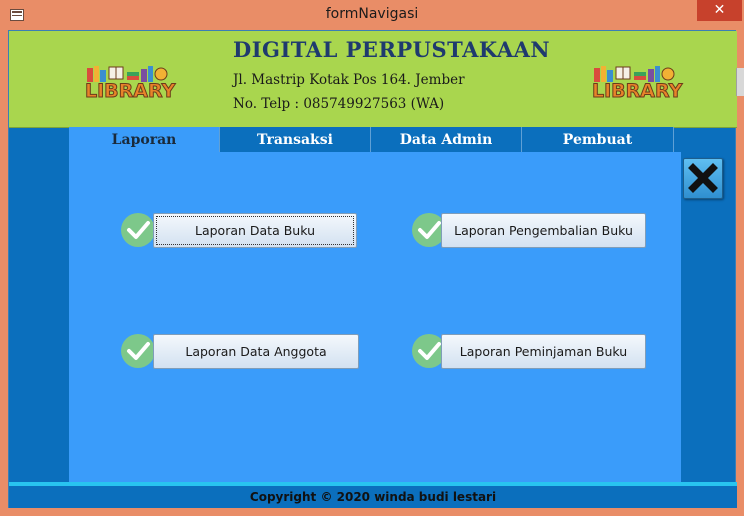 The height and width of the screenshot is (516, 744). Describe the element at coordinates (256, 351) in the screenshot. I see `laporan-data-anggota-button: Laporan Data Anggota` at that location.